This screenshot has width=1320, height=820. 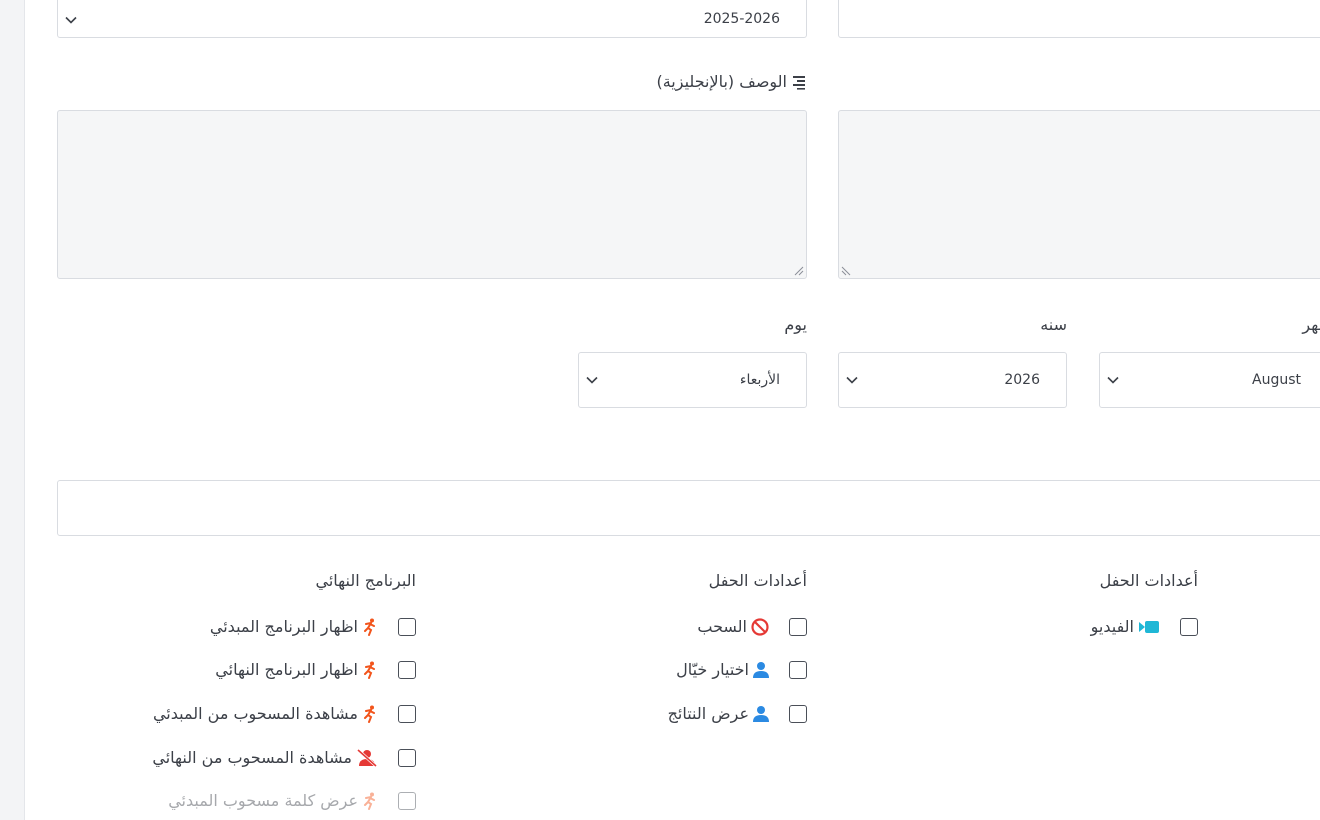 I want to click on top-right-field, so click(x=1079, y=19).